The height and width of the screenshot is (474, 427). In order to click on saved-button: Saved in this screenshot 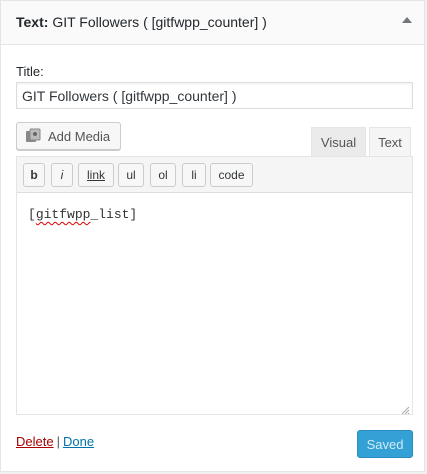, I will do `click(385, 444)`.